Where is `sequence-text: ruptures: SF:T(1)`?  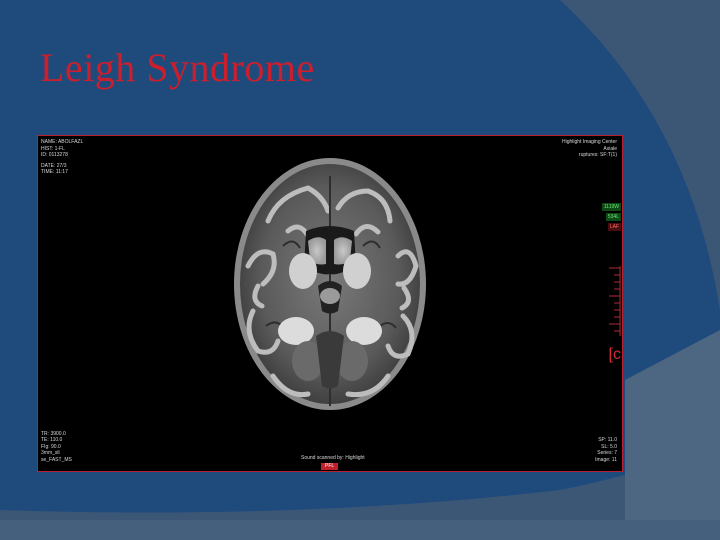 sequence-text: ruptures: SF:T(1) is located at coordinates (597, 155).